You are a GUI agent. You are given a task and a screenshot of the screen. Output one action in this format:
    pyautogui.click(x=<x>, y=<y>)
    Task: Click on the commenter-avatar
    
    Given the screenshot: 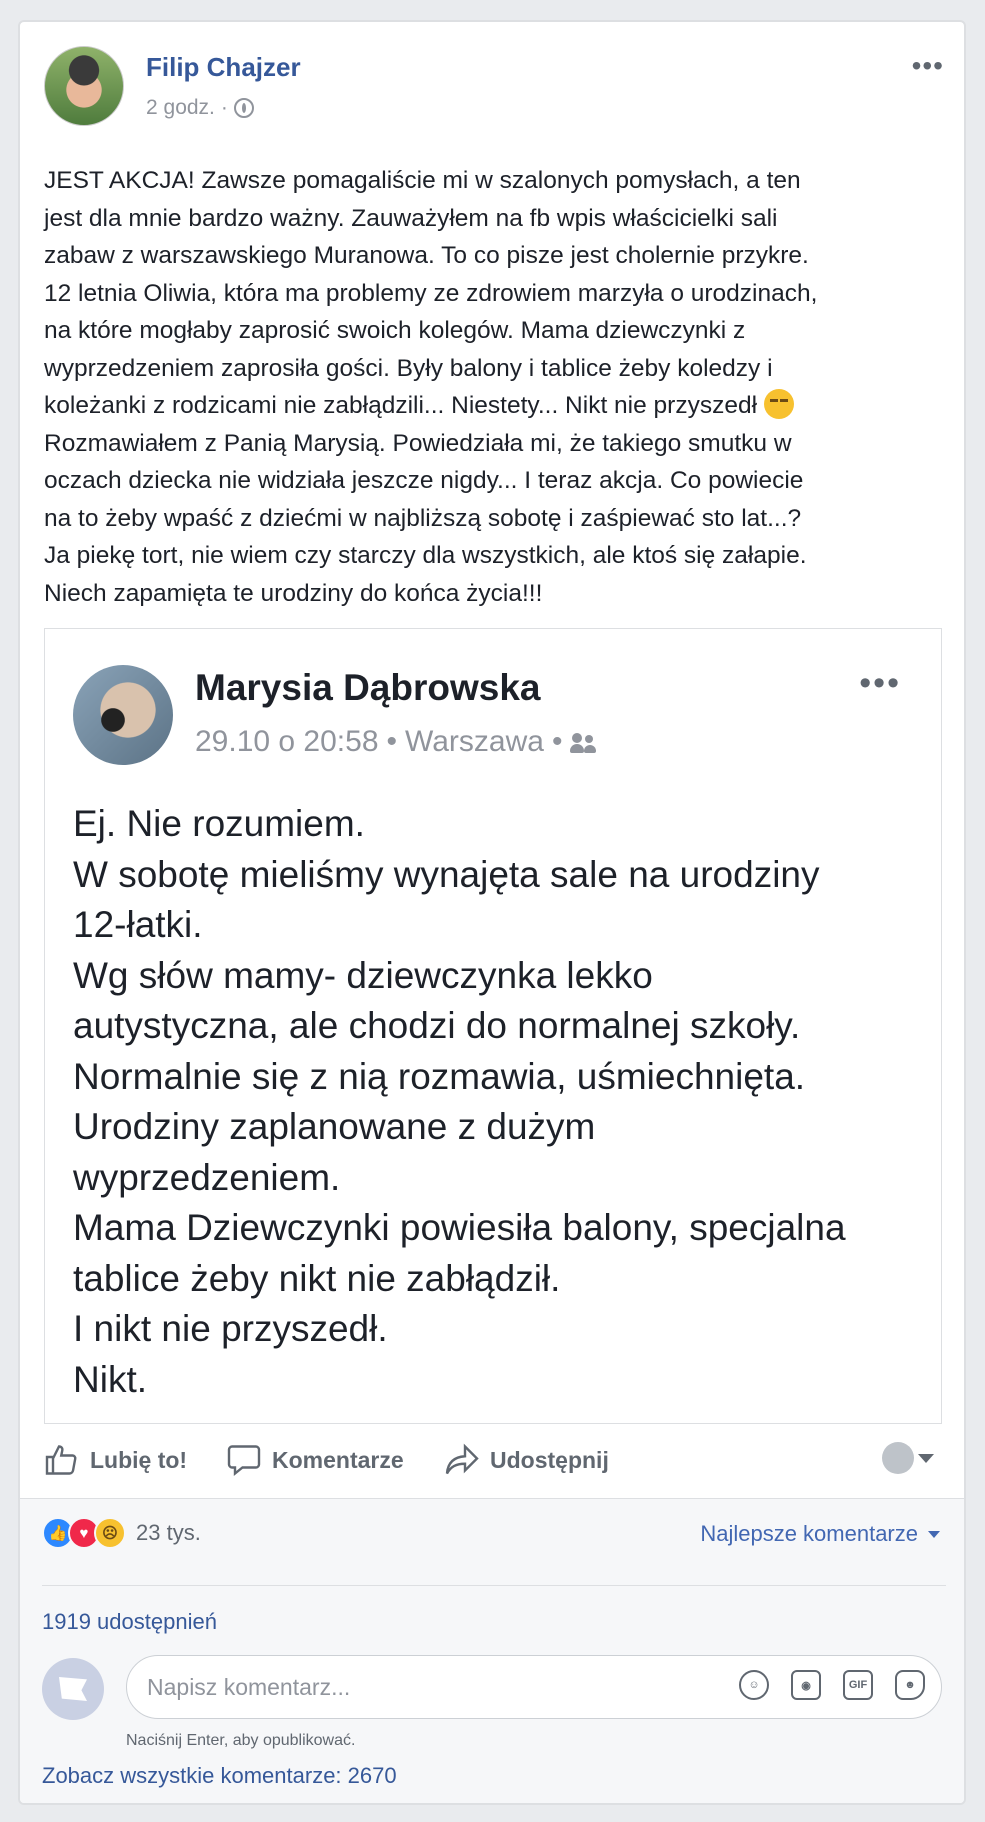 What is the action you would take?
    pyautogui.click(x=73, y=1689)
    